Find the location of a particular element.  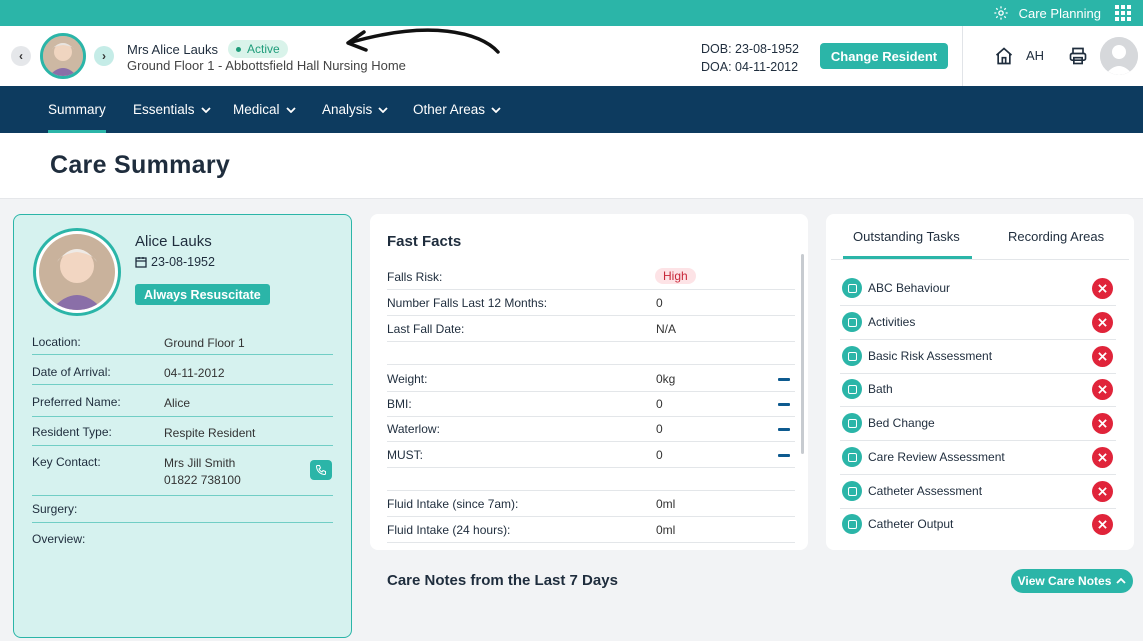

fact-label: MUST: is located at coordinates (405, 455).